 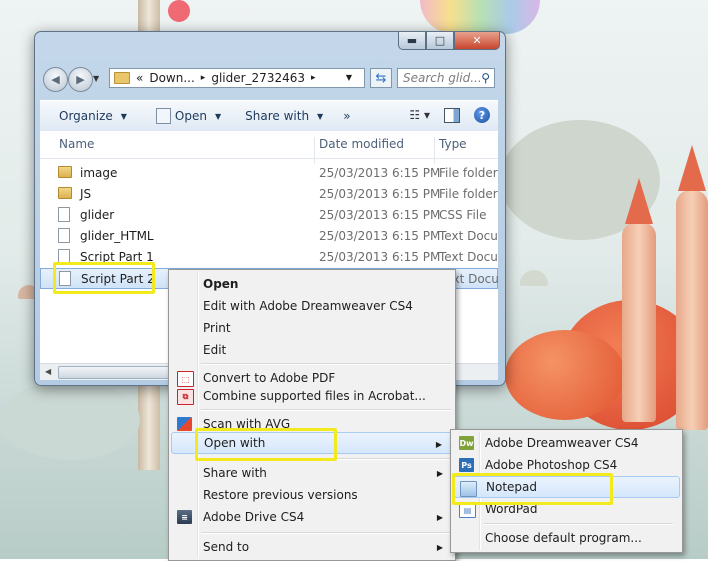 I want to click on menu-item-label: Edit with Adobe Dreamweaver CS4, so click(x=308, y=306).